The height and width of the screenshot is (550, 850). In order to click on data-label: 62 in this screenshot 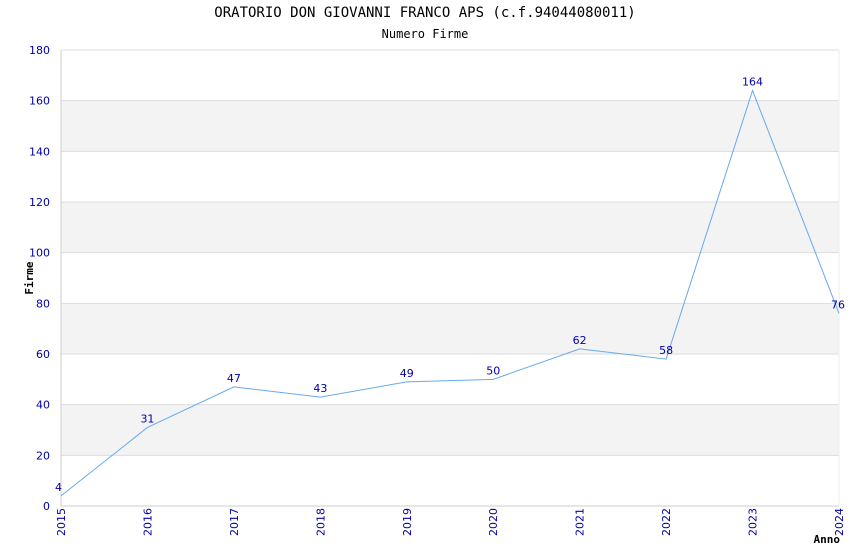, I will do `click(580, 340)`.